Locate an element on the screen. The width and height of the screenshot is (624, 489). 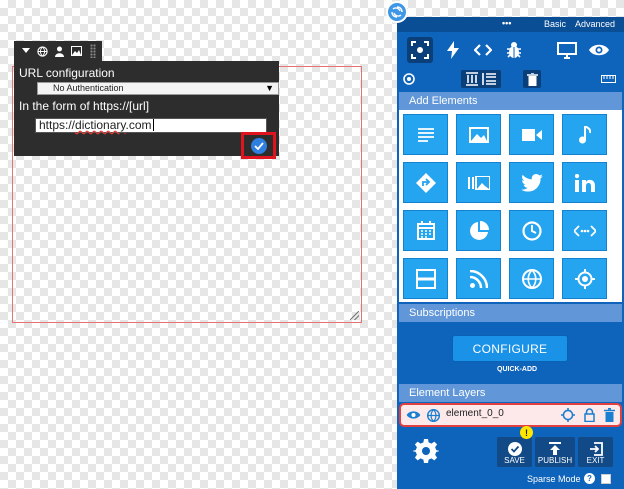
url-input: https://dictionary.com is located at coordinates (151, 125).